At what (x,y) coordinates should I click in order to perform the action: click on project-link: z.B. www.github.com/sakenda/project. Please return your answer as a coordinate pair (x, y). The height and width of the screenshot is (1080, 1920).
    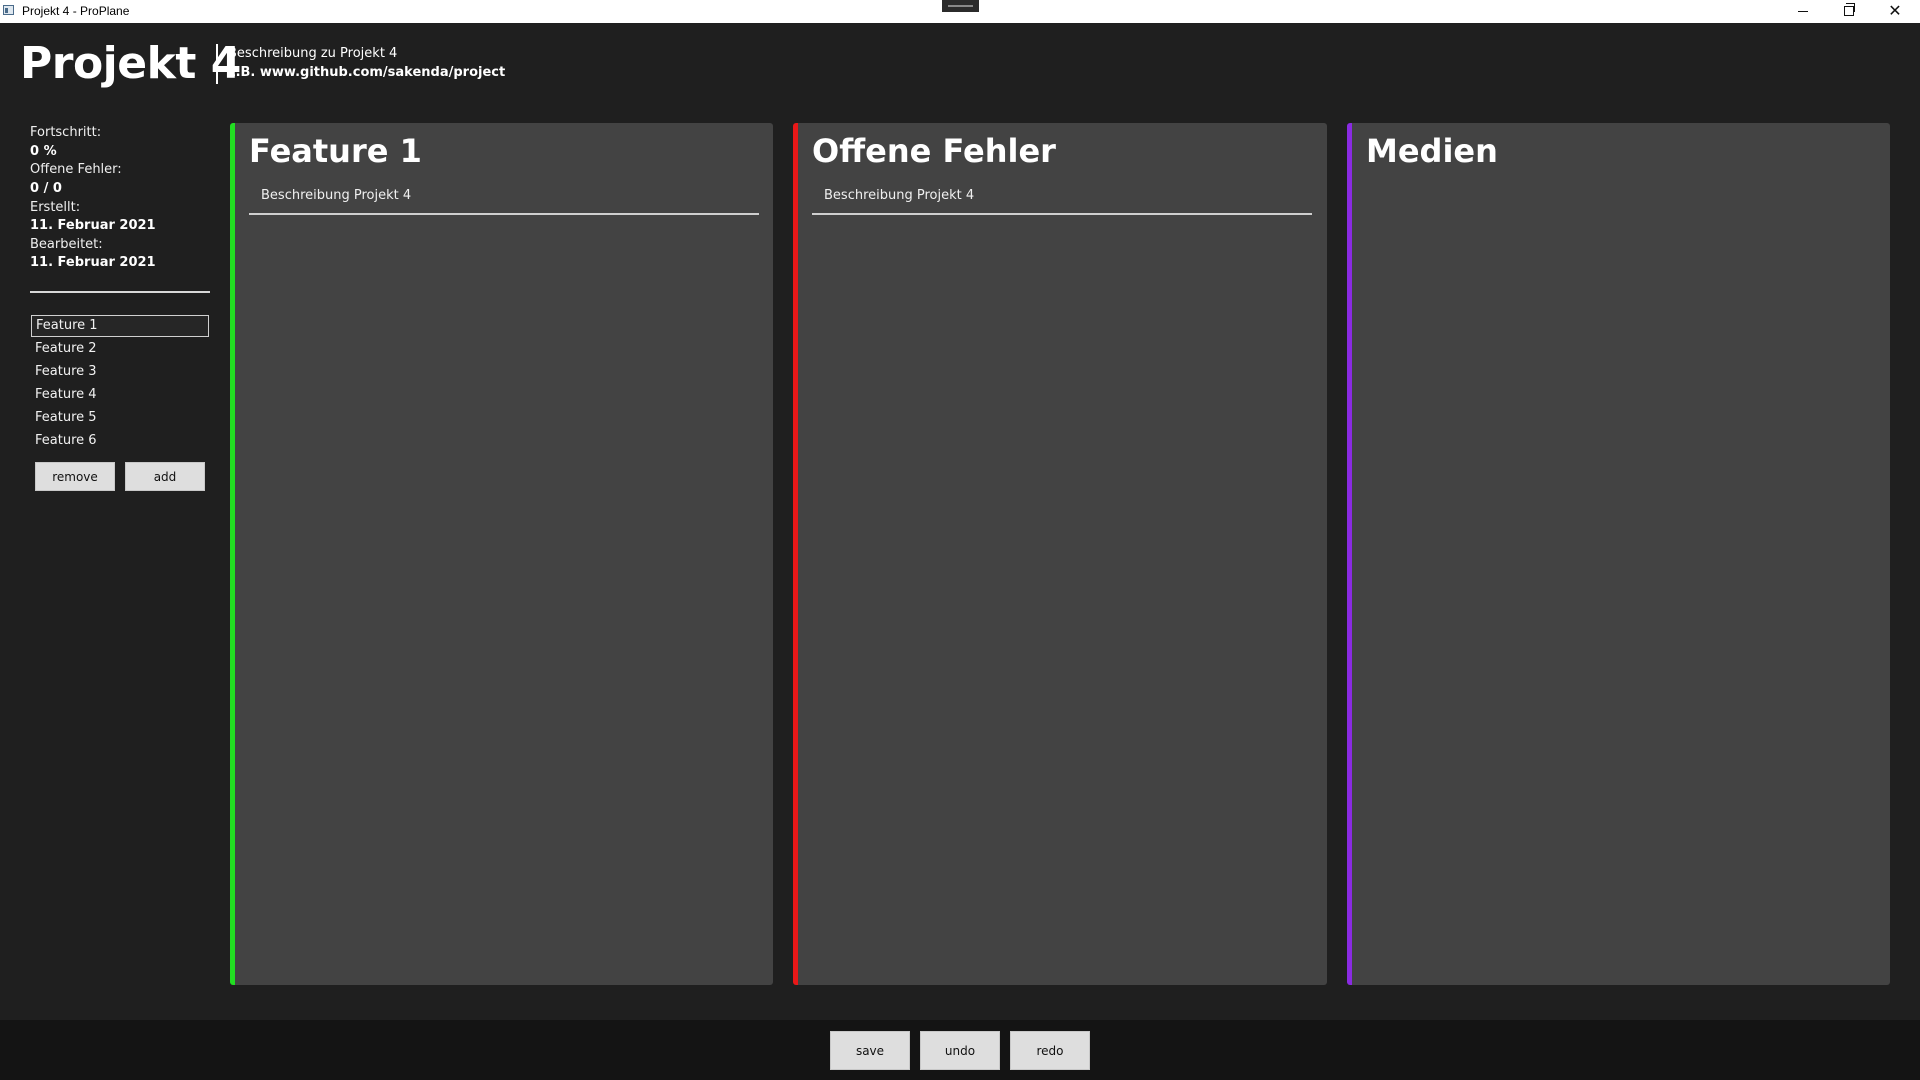
    Looking at the image, I should click on (366, 73).